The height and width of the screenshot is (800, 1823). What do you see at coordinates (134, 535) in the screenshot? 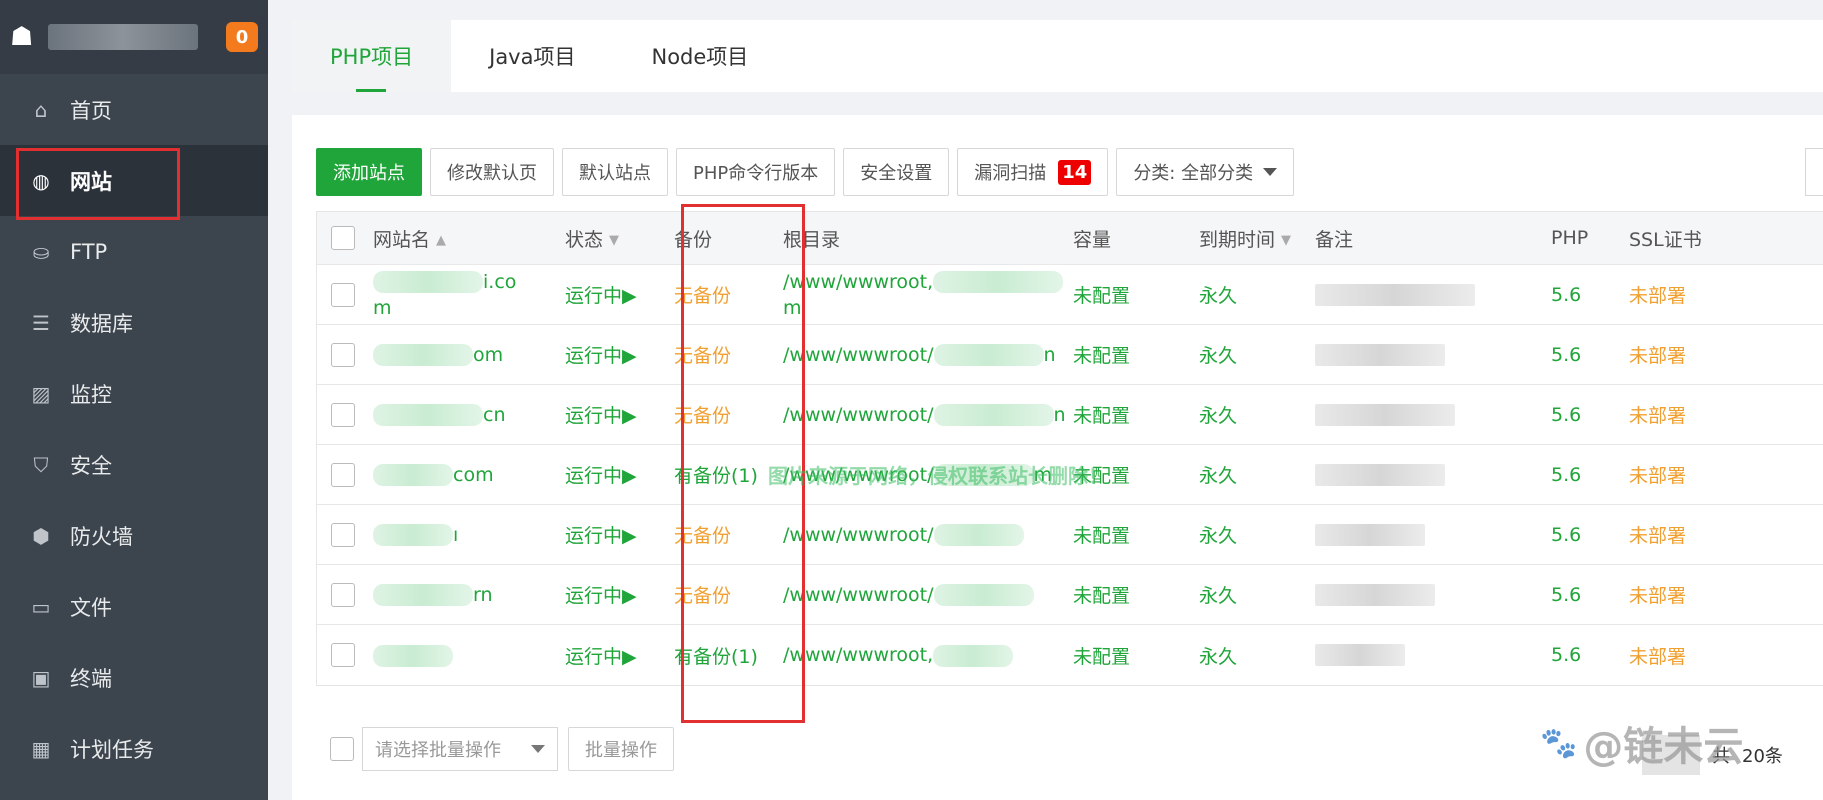
I see `sidebar-item-6: ⬢ 防火墙` at bounding box center [134, 535].